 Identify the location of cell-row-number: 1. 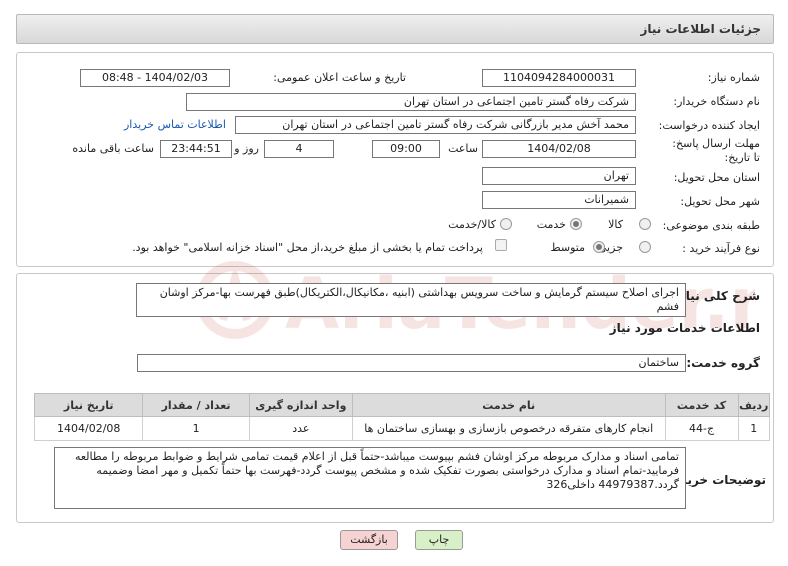
(754, 428).